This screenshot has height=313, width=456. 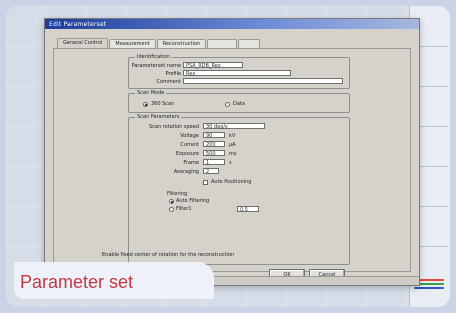 What do you see at coordinates (186, 172) in the screenshot?
I see `averaging-label: Averaging` at bounding box center [186, 172].